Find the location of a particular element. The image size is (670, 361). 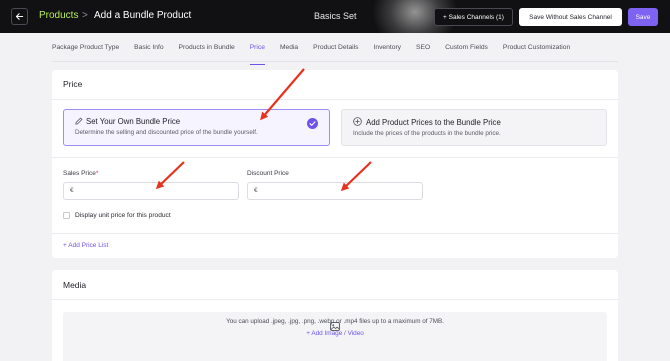

tab-product-customization: Product Customization is located at coordinates (536, 52).